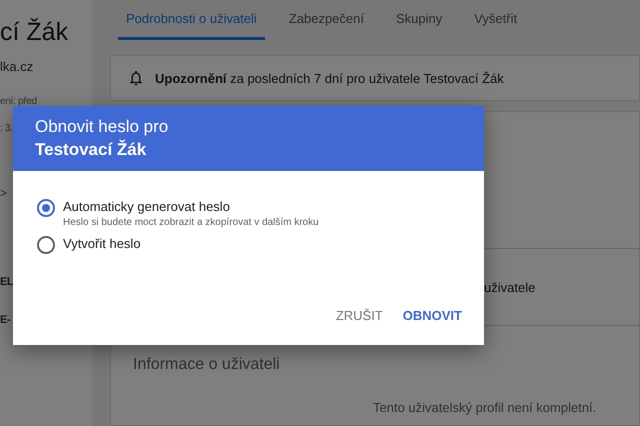 The image size is (640, 426). Describe the element at coordinates (136, 78) in the screenshot. I see `bell-icon` at that location.